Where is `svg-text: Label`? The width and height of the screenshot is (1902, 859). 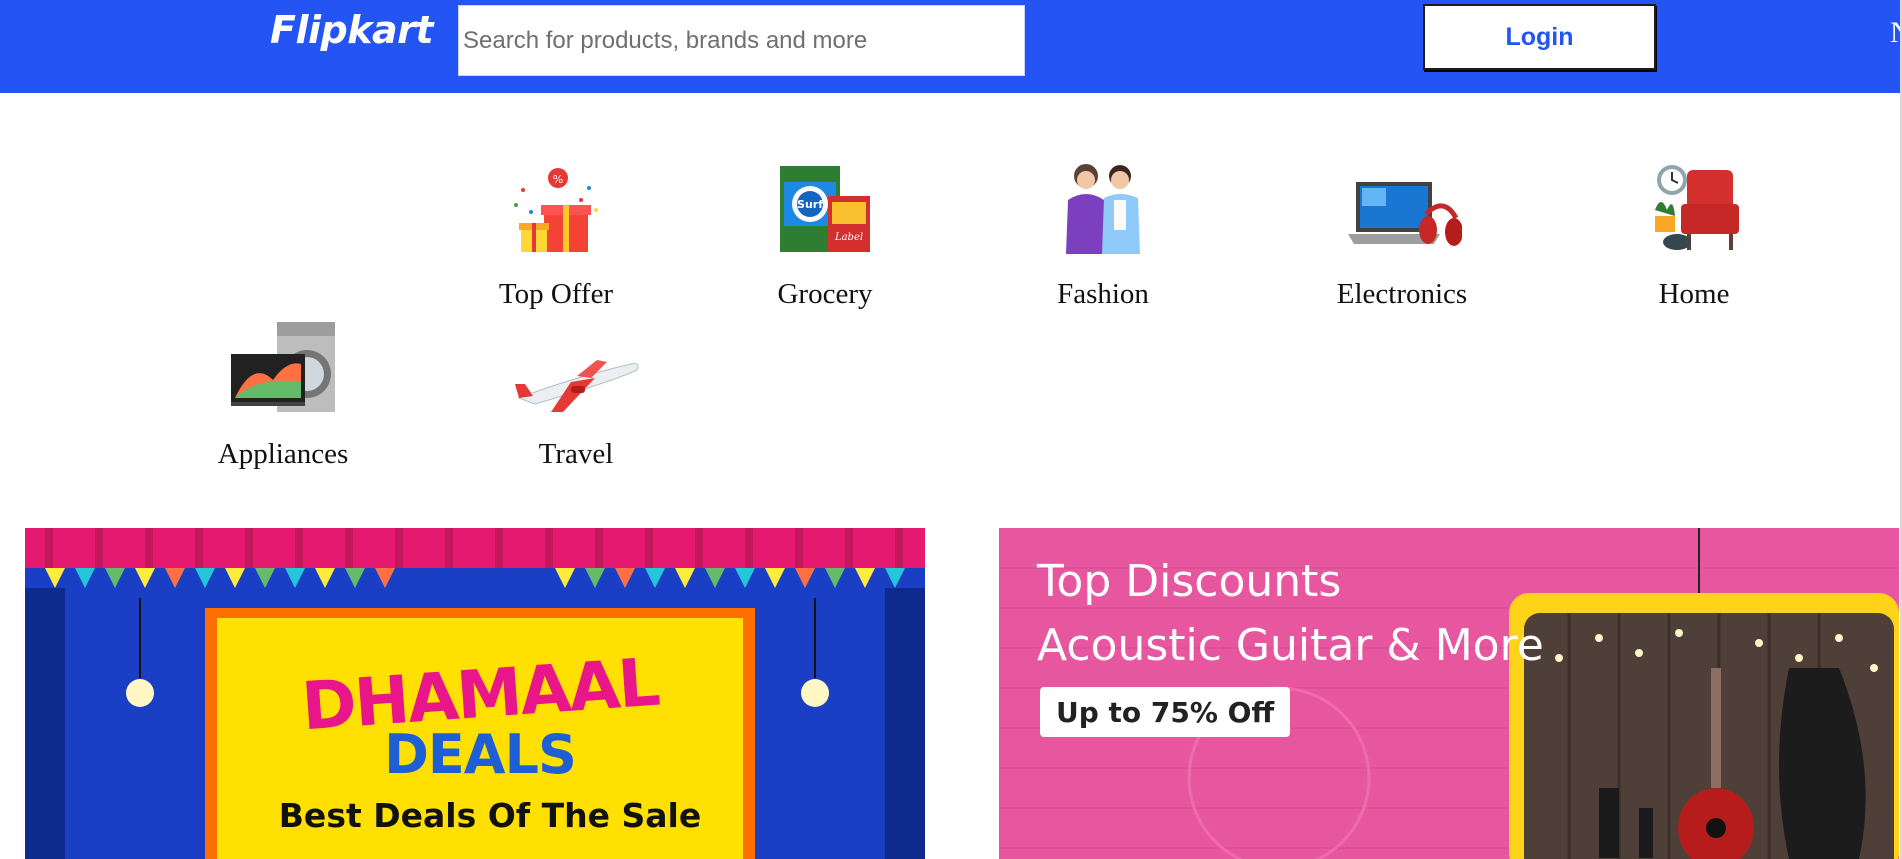 svg-text: Label is located at coordinates (848, 237).